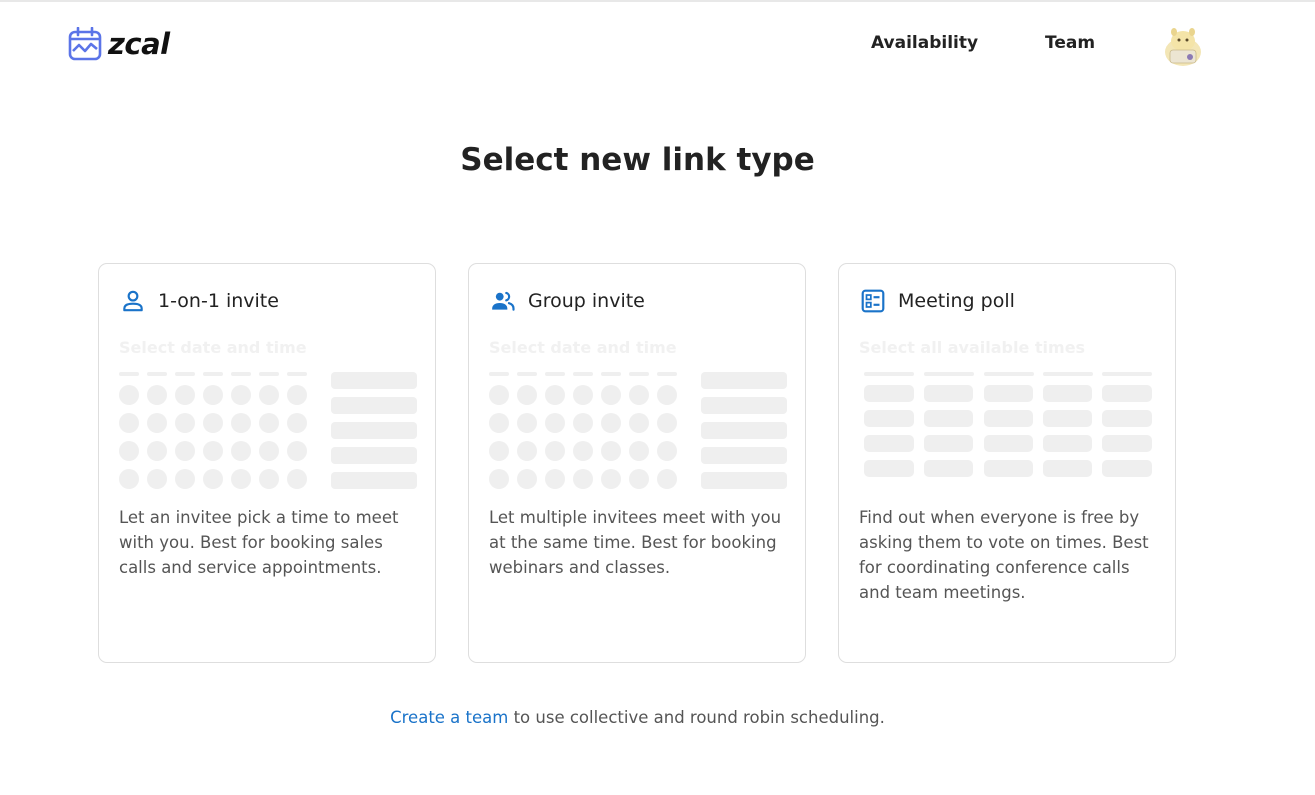 The image size is (1315, 795). Describe the element at coordinates (218, 301) in the screenshot. I see `card-title: 1-on-1 invite` at that location.